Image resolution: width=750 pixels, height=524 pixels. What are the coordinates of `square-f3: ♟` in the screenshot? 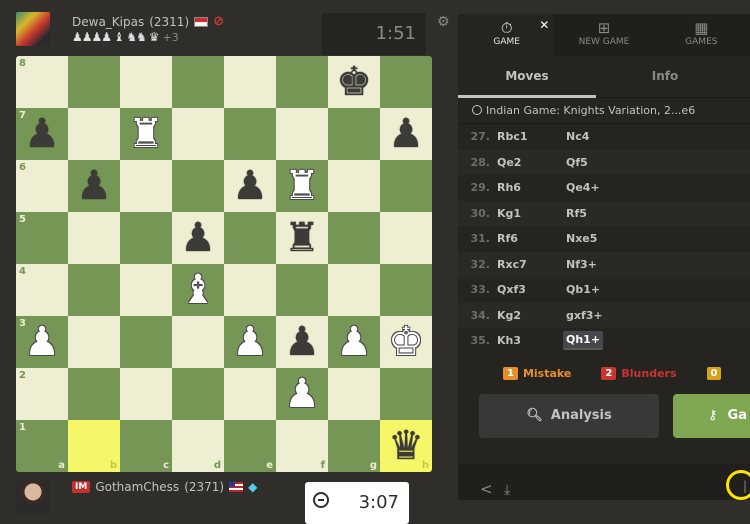 It's located at (302, 342).